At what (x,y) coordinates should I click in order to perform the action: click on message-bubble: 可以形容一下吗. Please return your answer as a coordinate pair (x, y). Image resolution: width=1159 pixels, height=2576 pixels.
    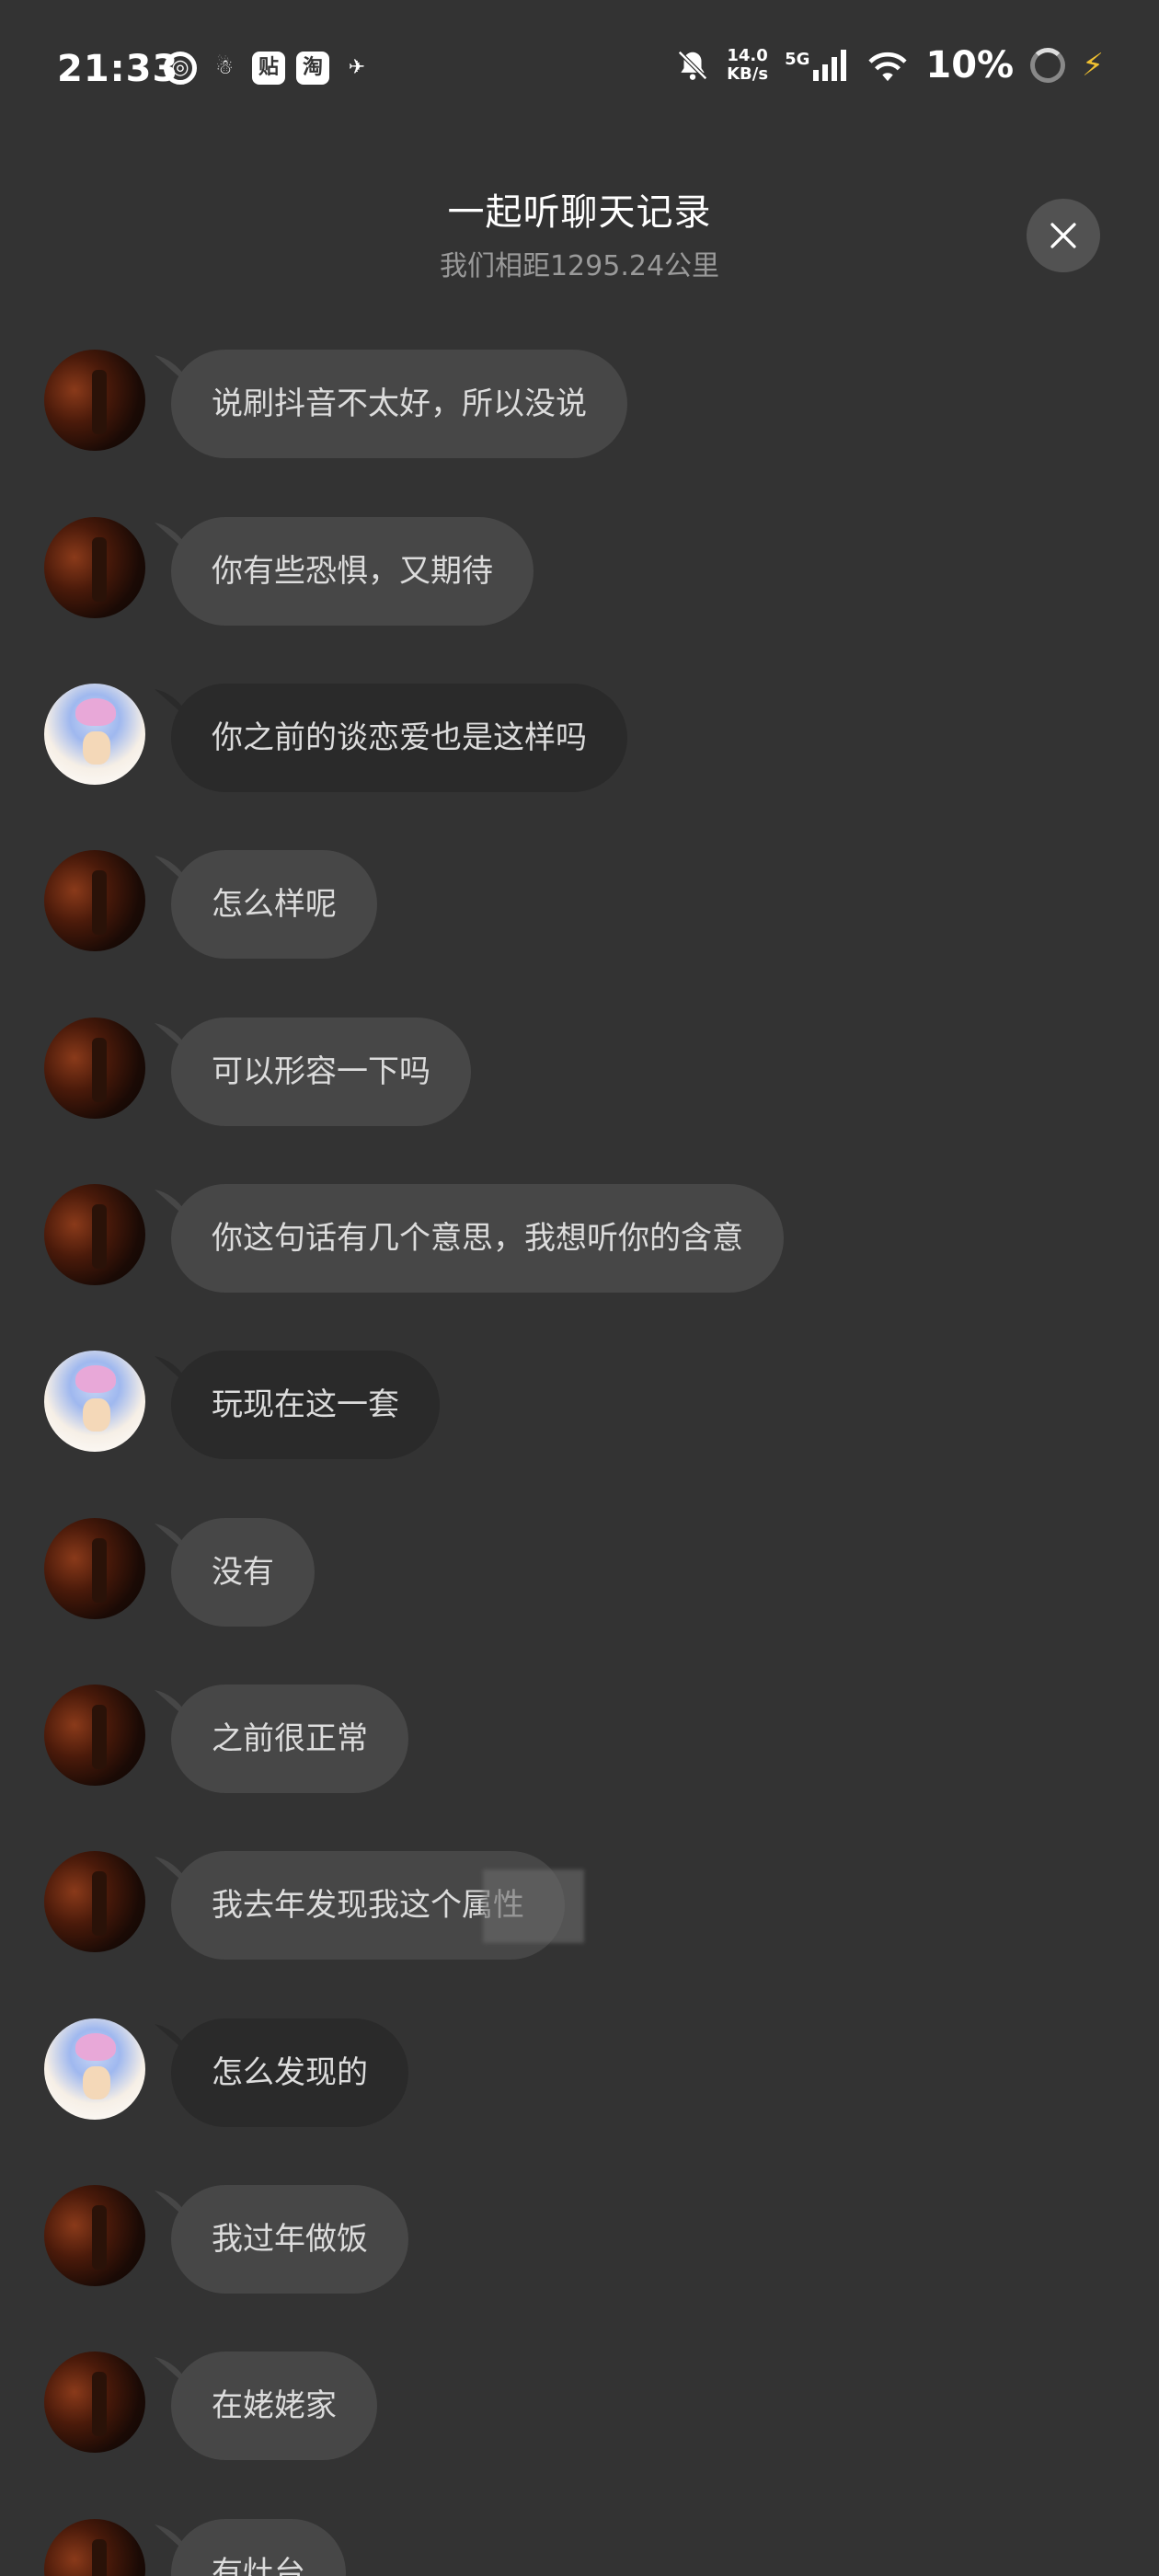
    Looking at the image, I should click on (321, 1072).